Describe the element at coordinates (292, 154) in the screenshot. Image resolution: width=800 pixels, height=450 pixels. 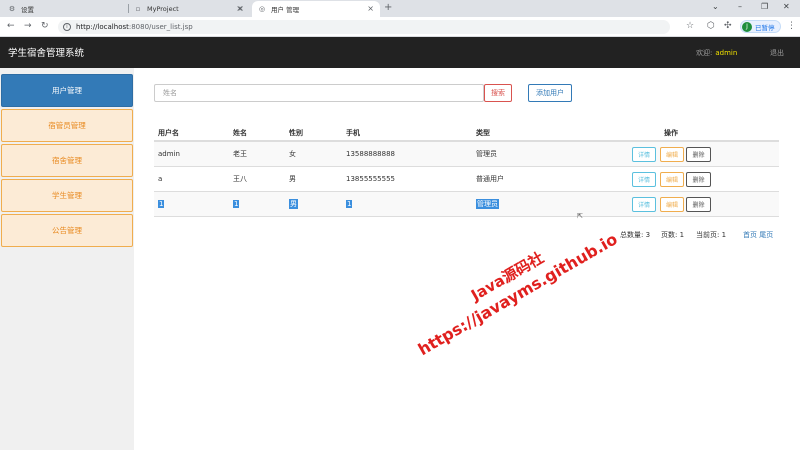
I see `cell-gender: 女` at that location.